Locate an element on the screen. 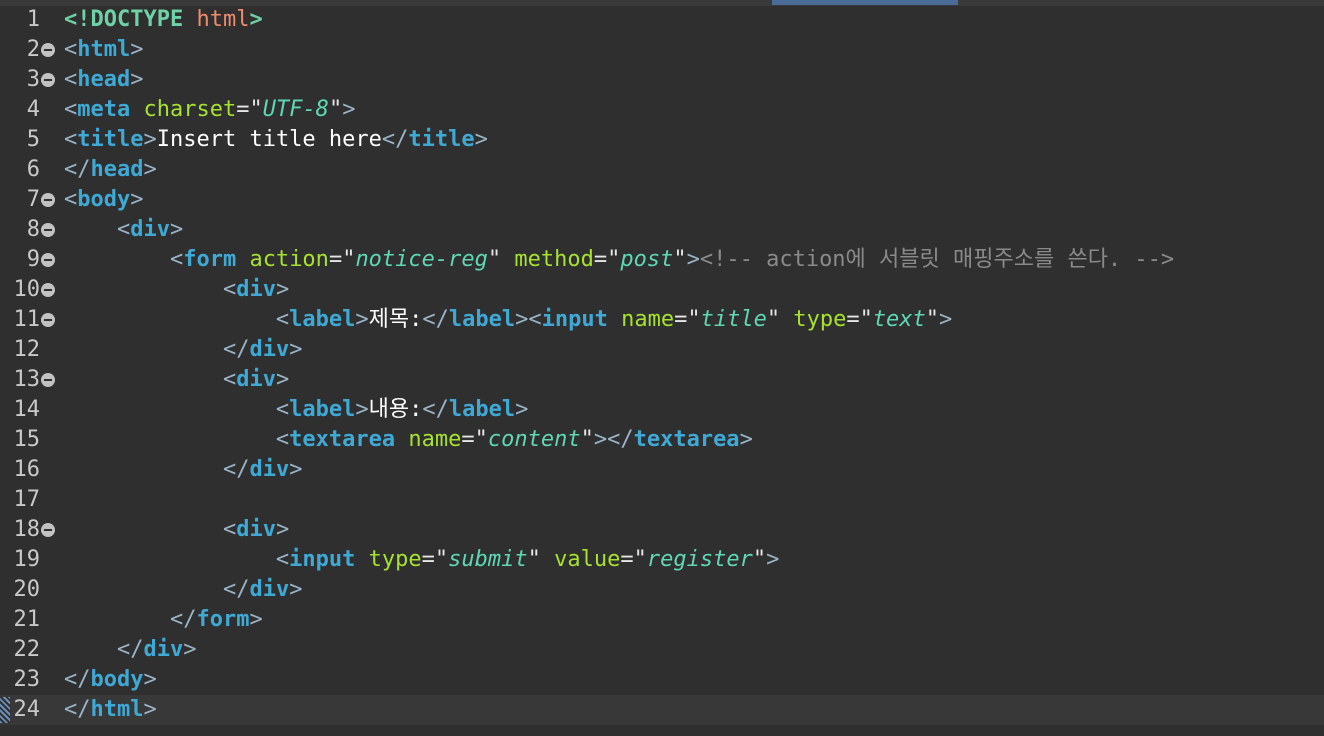 Image resolution: width=1324 pixels, height=736 pixels. line-number: 12 is located at coordinates (27, 349).